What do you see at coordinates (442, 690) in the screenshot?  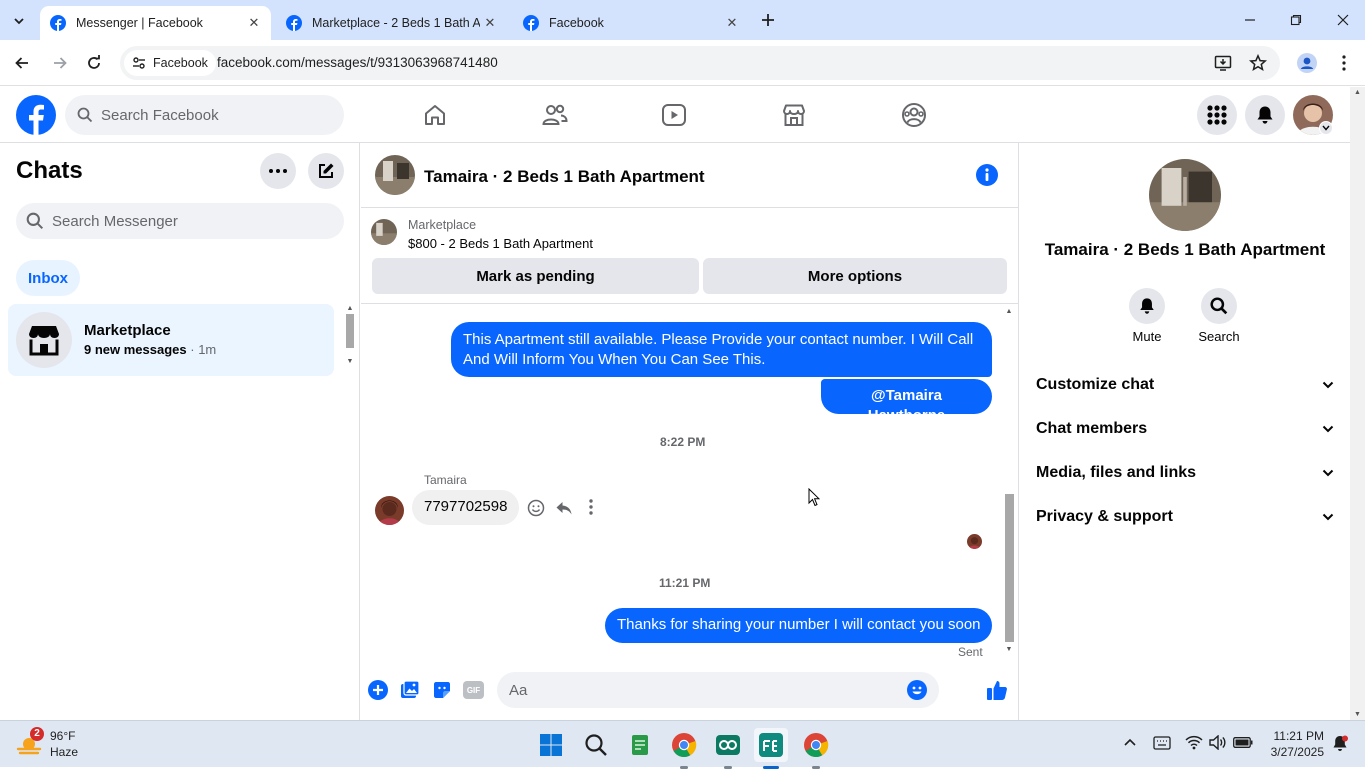 I see `sticker-button` at bounding box center [442, 690].